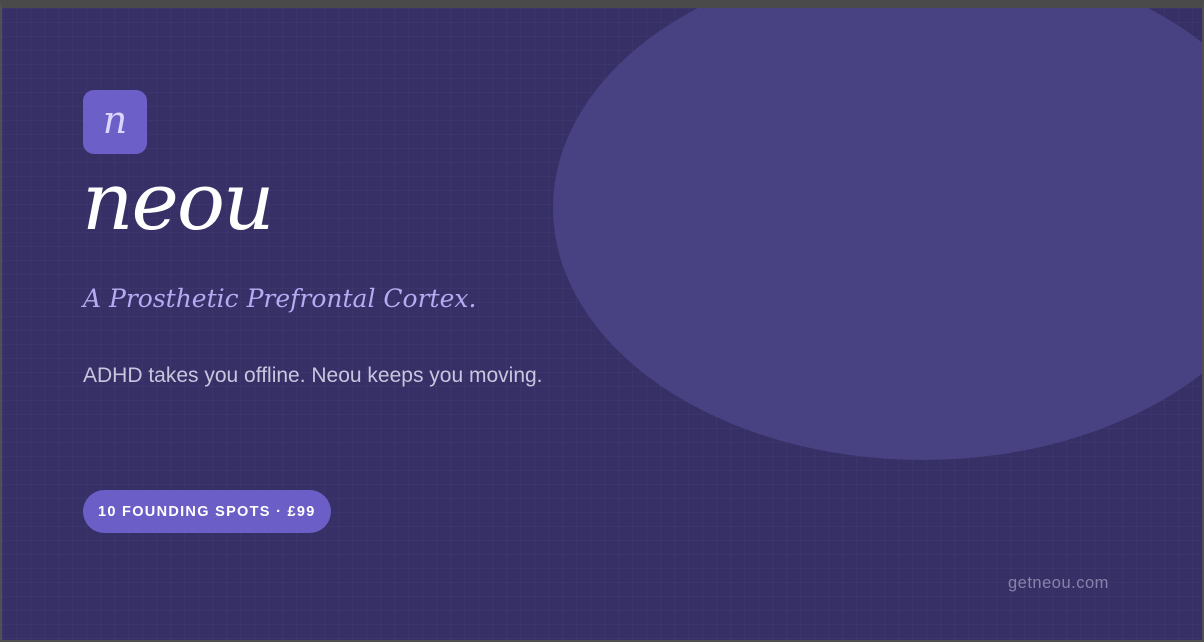  I want to click on brand-wordmark: neou, so click(178, 201).